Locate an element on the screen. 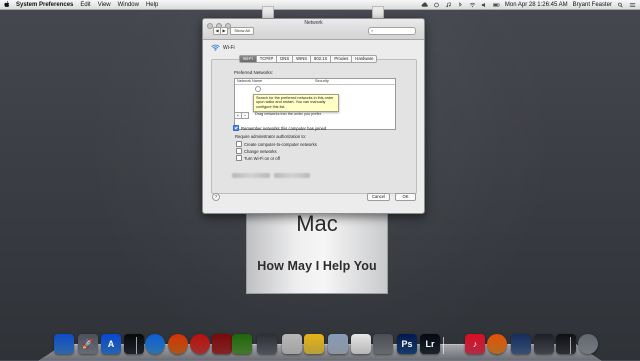 The height and width of the screenshot is (361, 640). app-gray-icon is located at coordinates (267, 344).